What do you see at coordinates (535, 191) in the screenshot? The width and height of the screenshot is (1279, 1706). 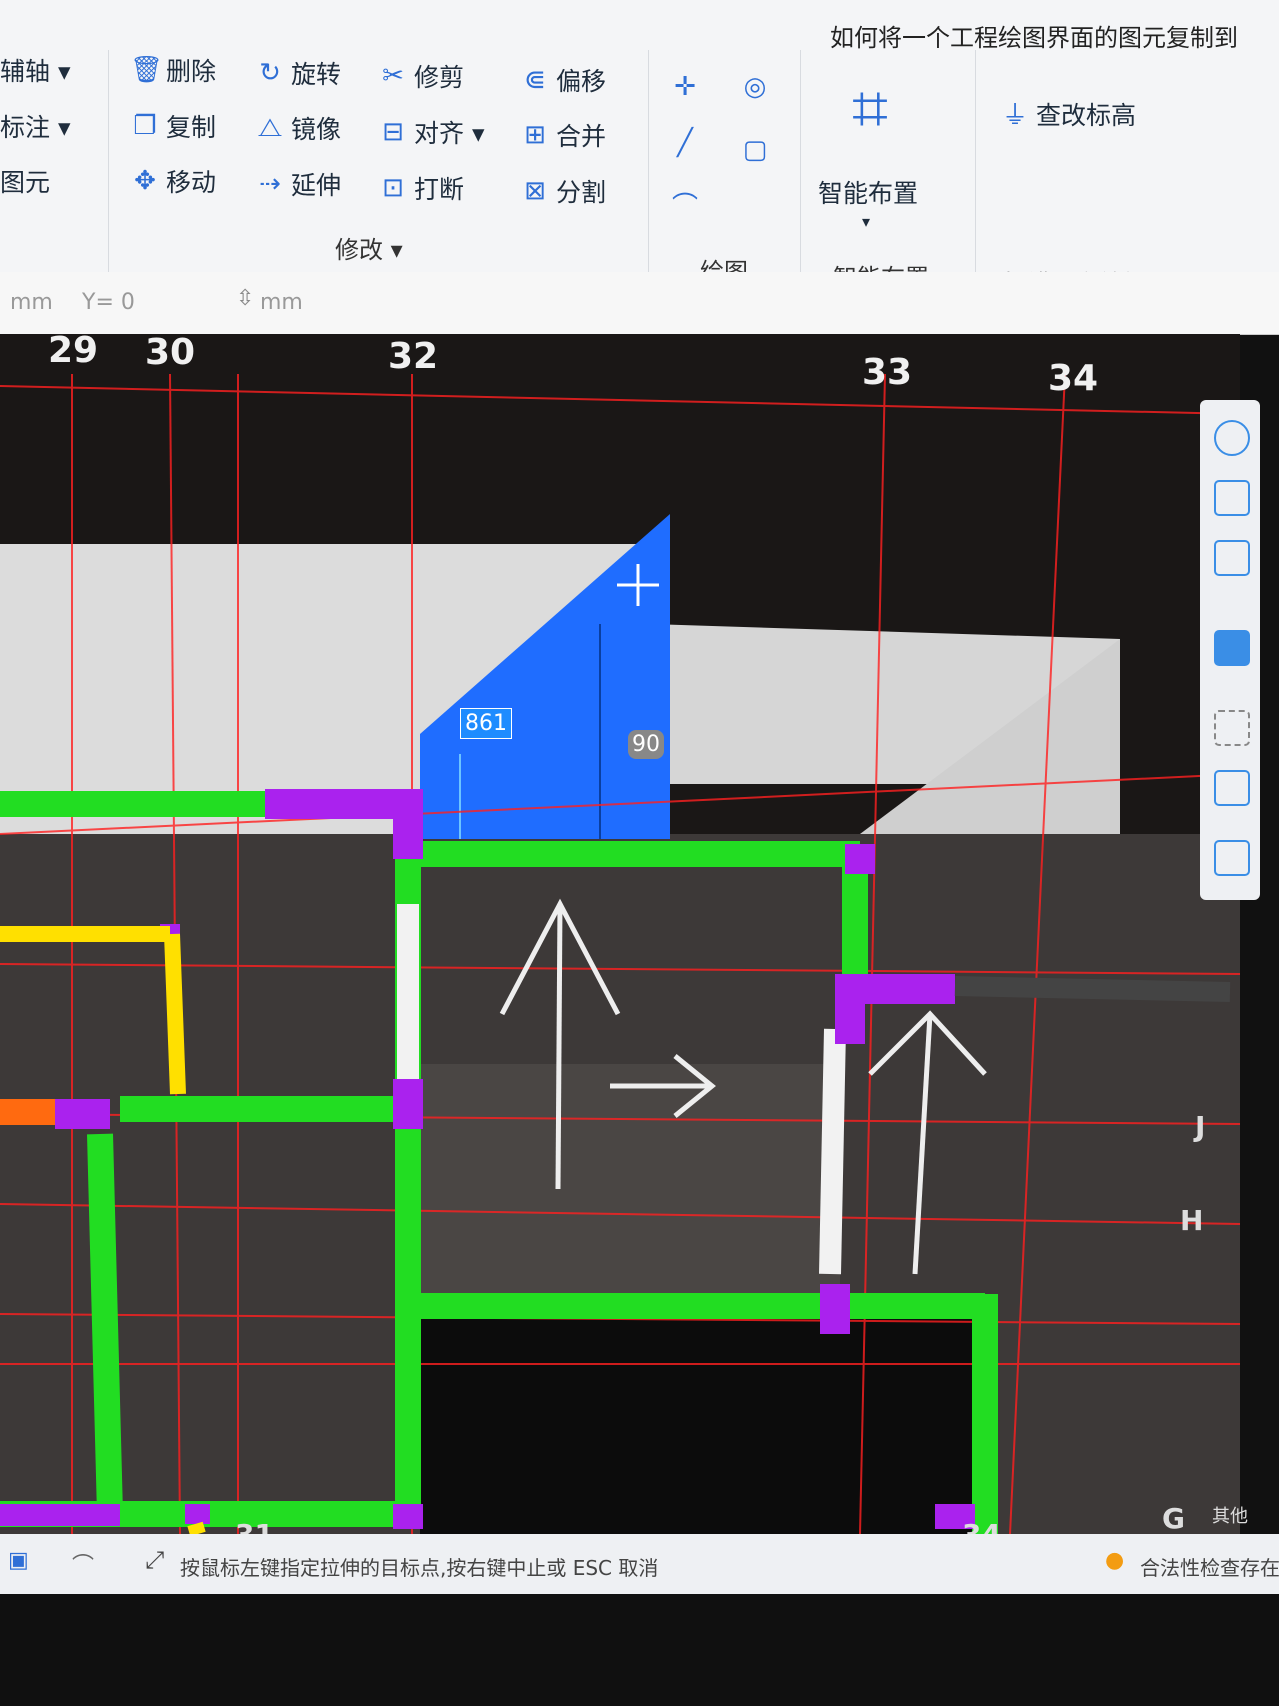 I see `split-icon: ⊠` at bounding box center [535, 191].